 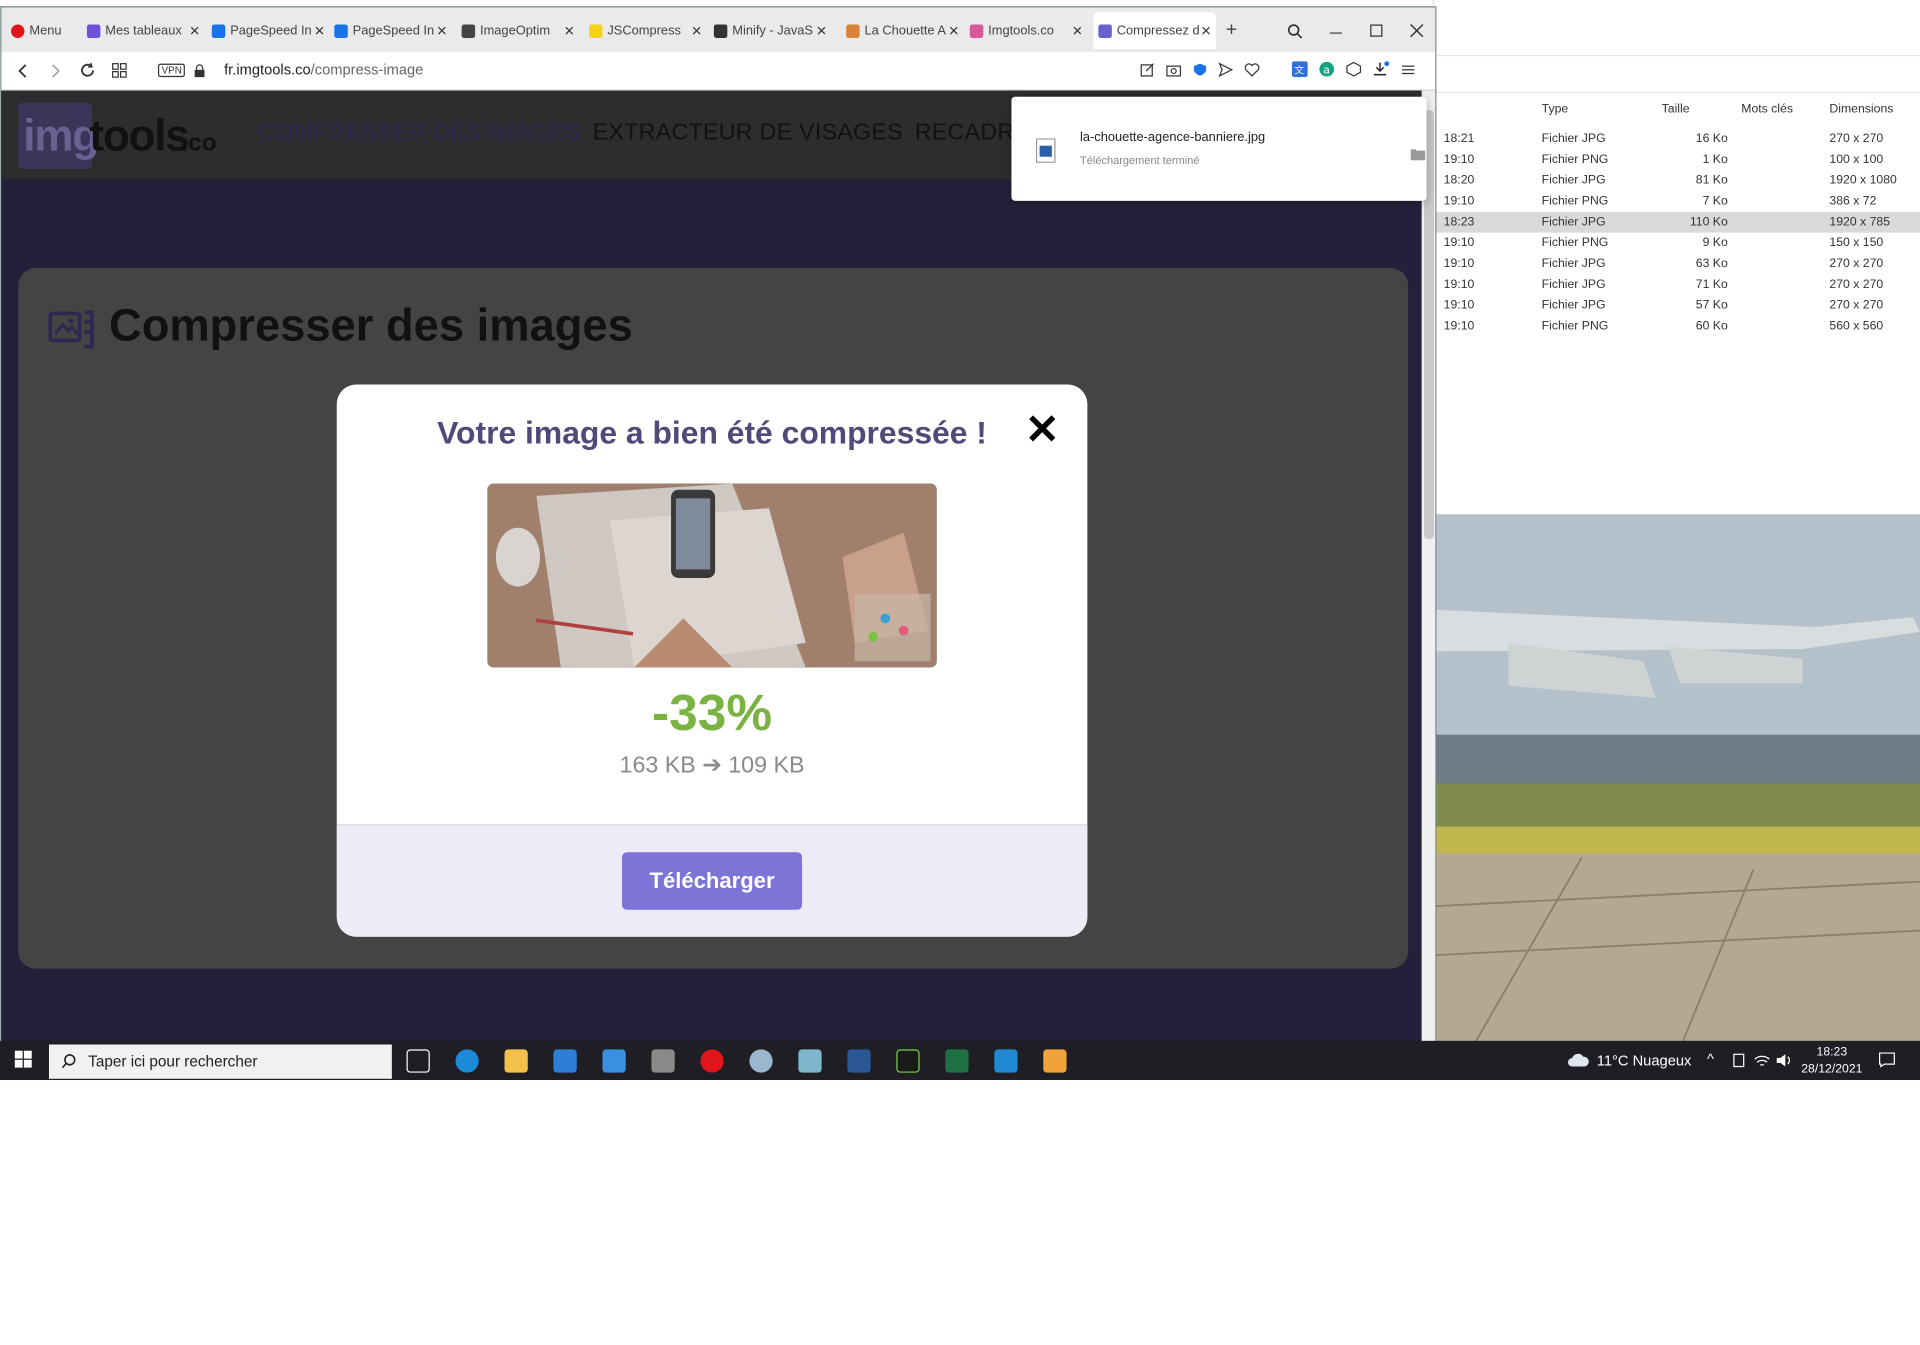 What do you see at coordinates (1738, 1063) in the screenshot?
I see `network-icon` at bounding box center [1738, 1063].